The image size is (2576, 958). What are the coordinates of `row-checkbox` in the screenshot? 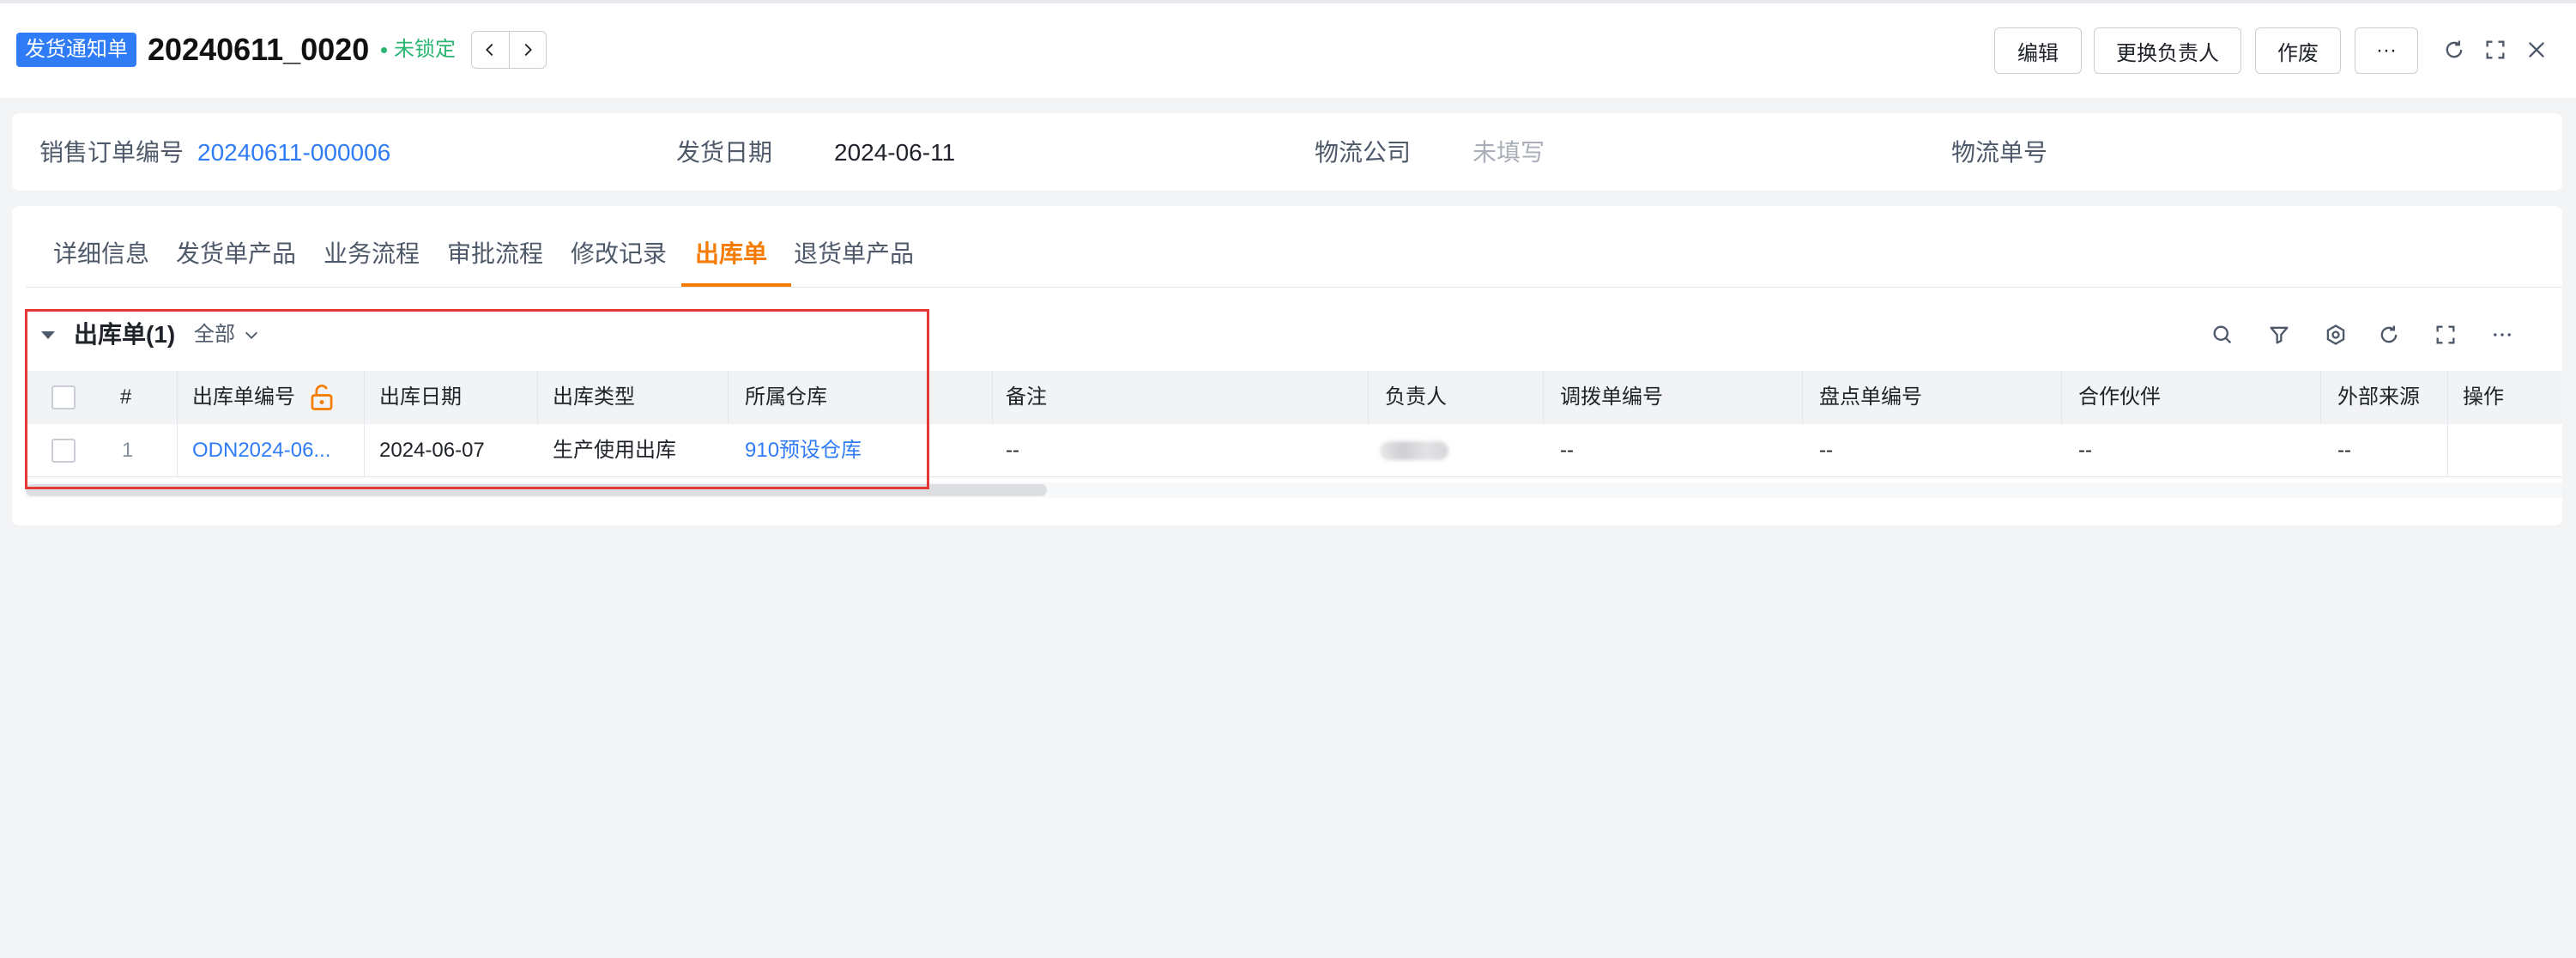 It's located at (64, 451).